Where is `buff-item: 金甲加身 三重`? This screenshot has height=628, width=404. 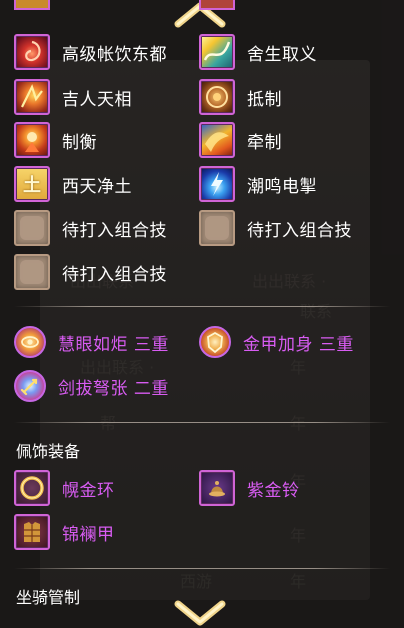
buff-item: 金甲加身 三重 is located at coordinates (276, 342).